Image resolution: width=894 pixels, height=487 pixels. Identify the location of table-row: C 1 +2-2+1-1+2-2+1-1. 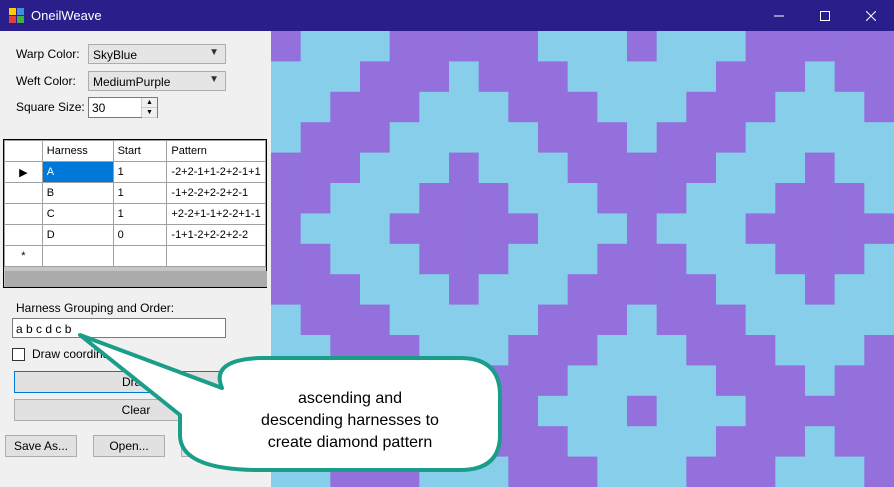
(135, 214).